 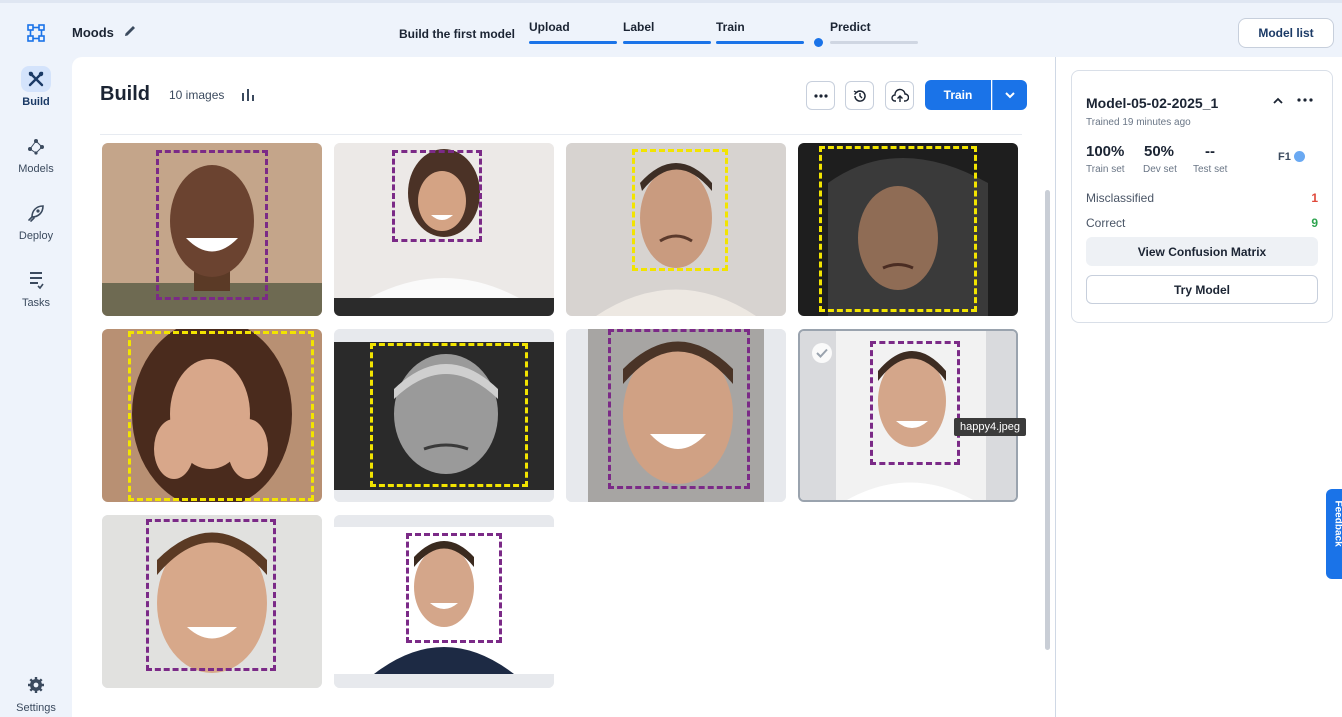 What do you see at coordinates (1210, 151) in the screenshot?
I see `test-set-score: --` at bounding box center [1210, 151].